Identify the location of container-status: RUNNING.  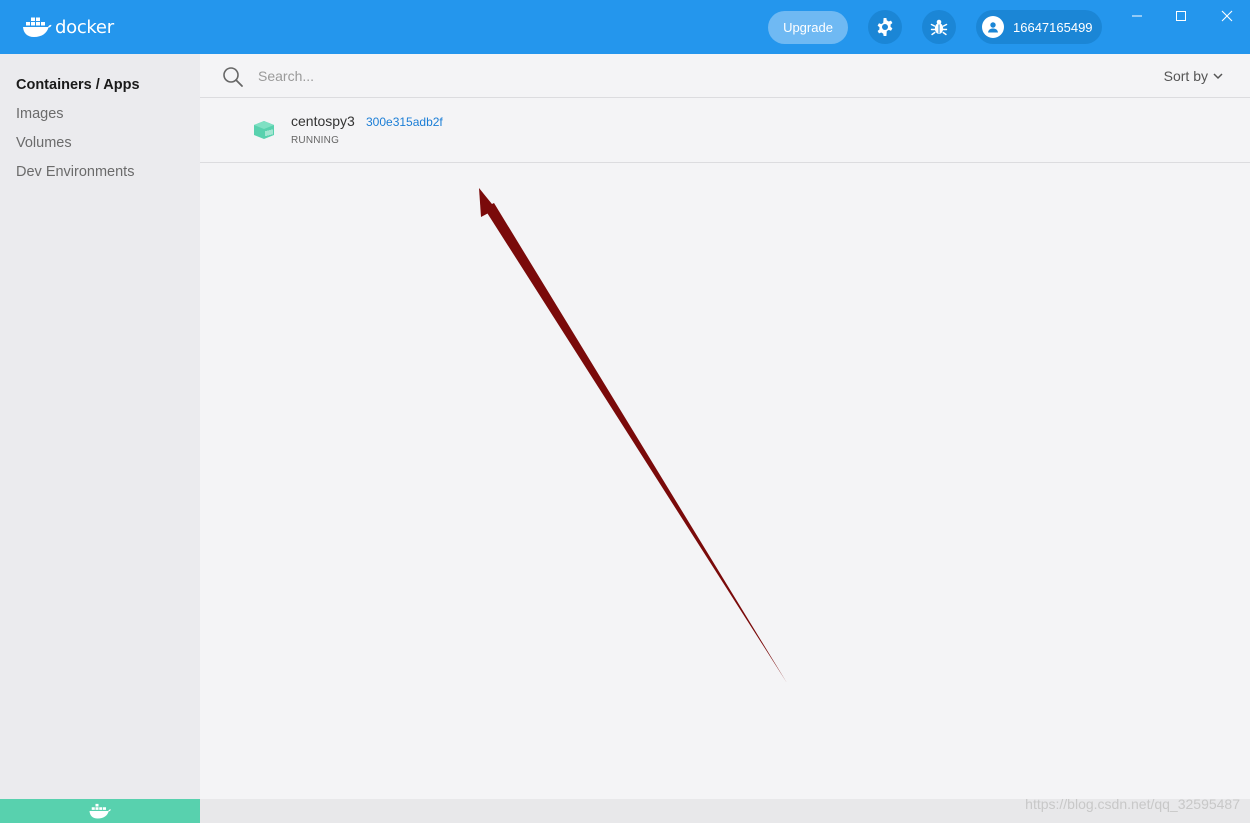
(315, 140).